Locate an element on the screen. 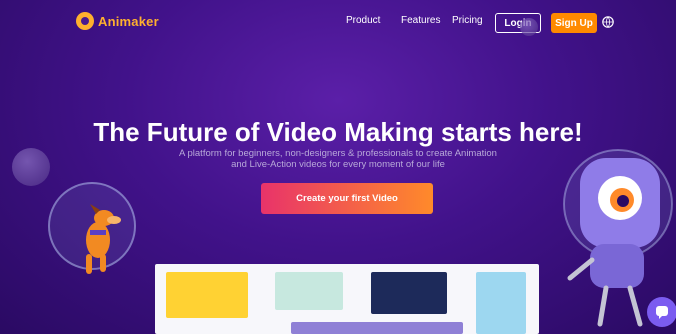  chat-bubble-icon is located at coordinates (662, 312).